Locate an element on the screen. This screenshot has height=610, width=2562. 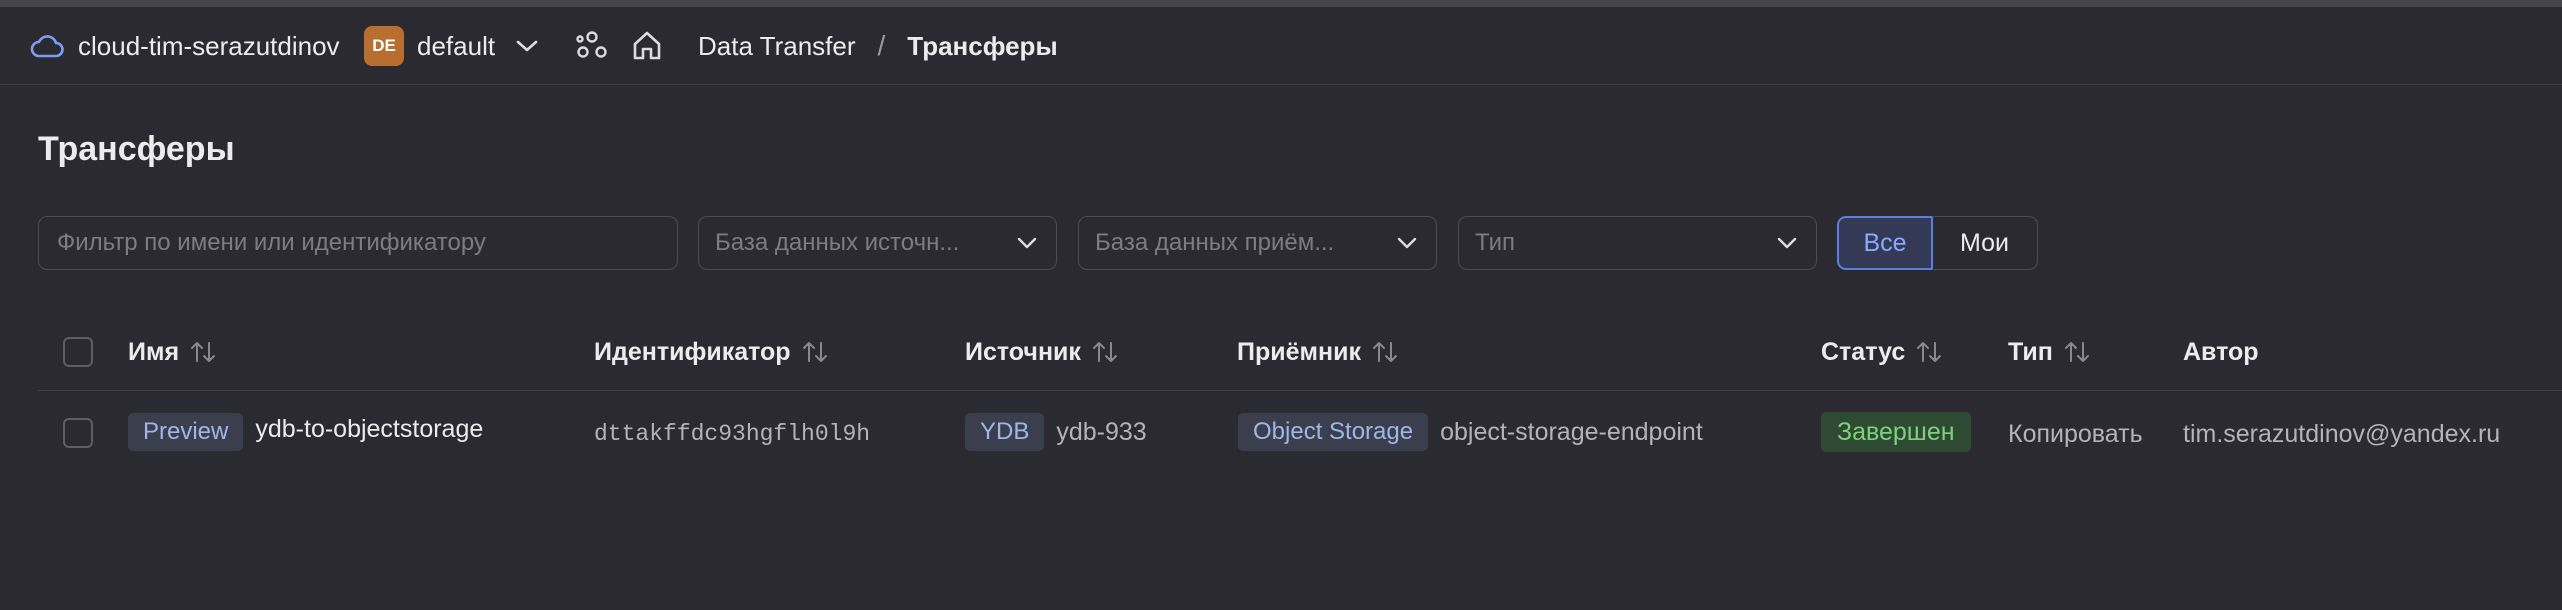
breadcrumb-data-transfer: Data Transfer is located at coordinates (777, 46).